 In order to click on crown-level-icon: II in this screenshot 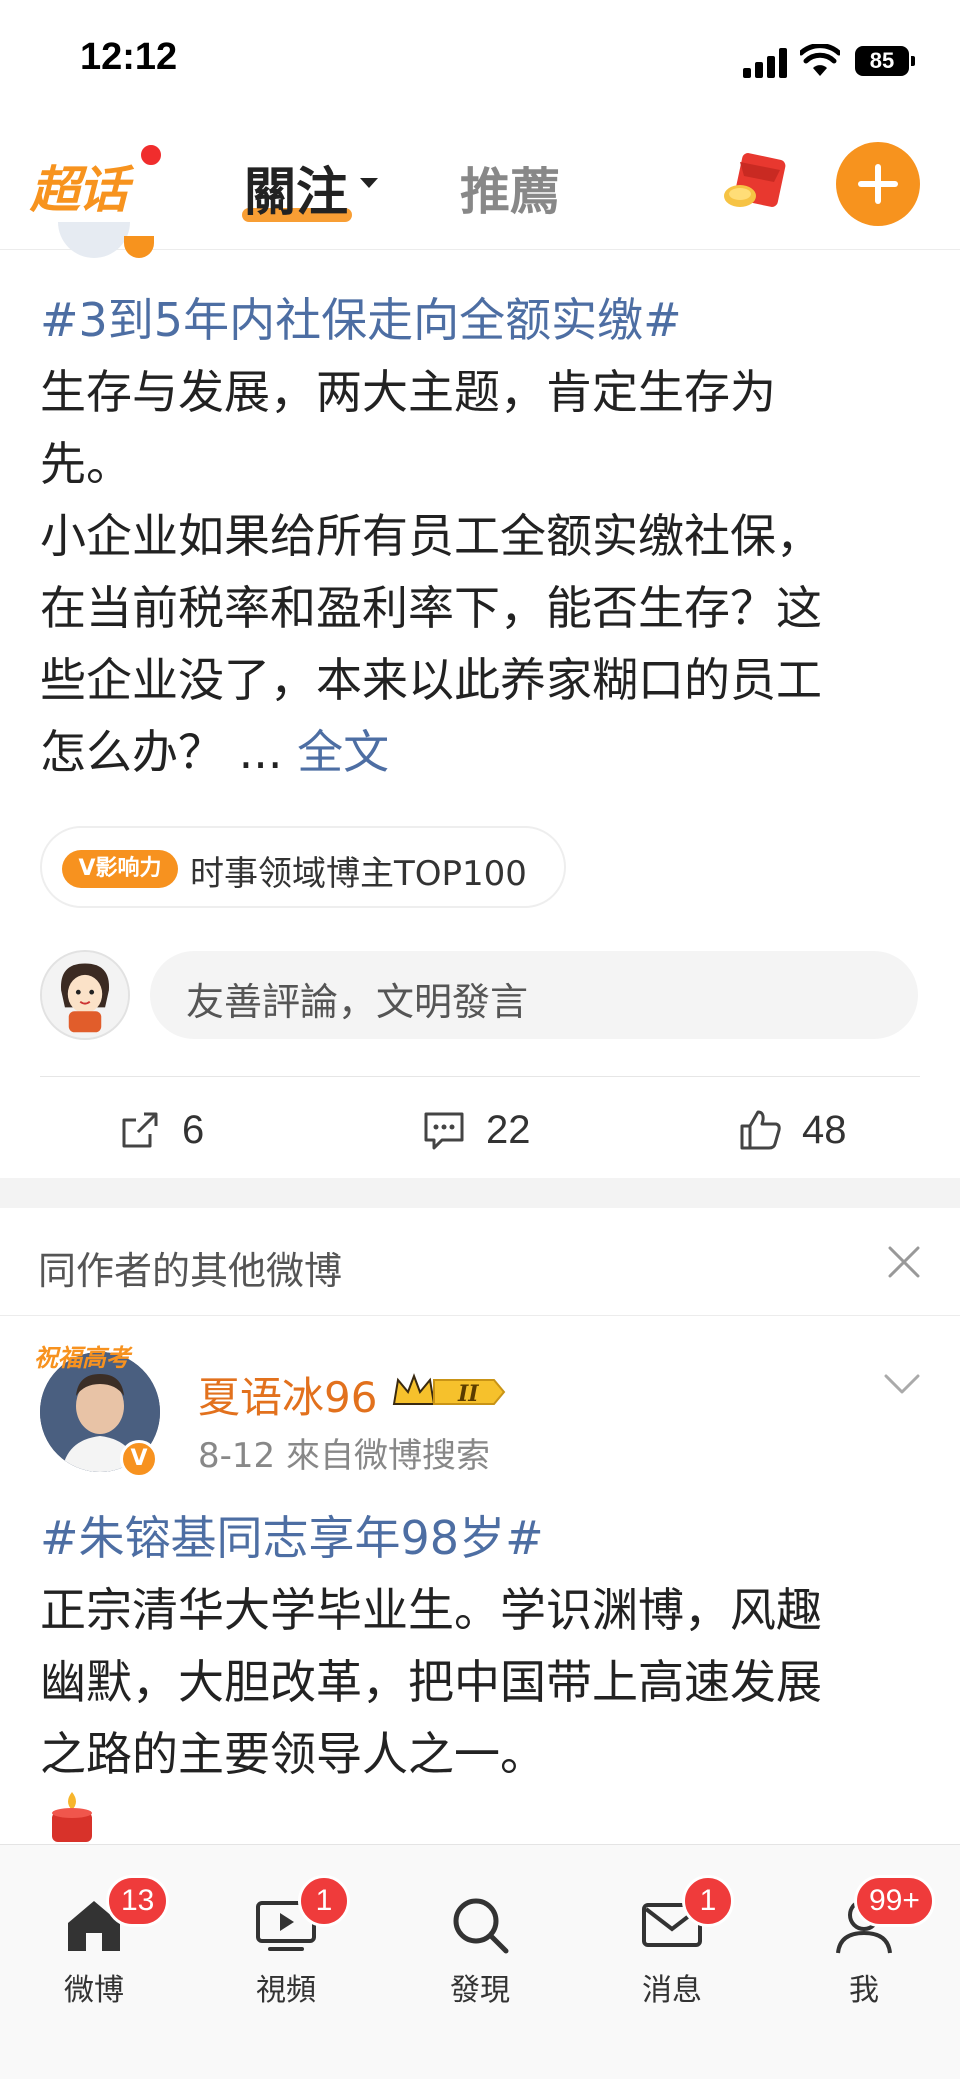, I will do `click(449, 1390)`.